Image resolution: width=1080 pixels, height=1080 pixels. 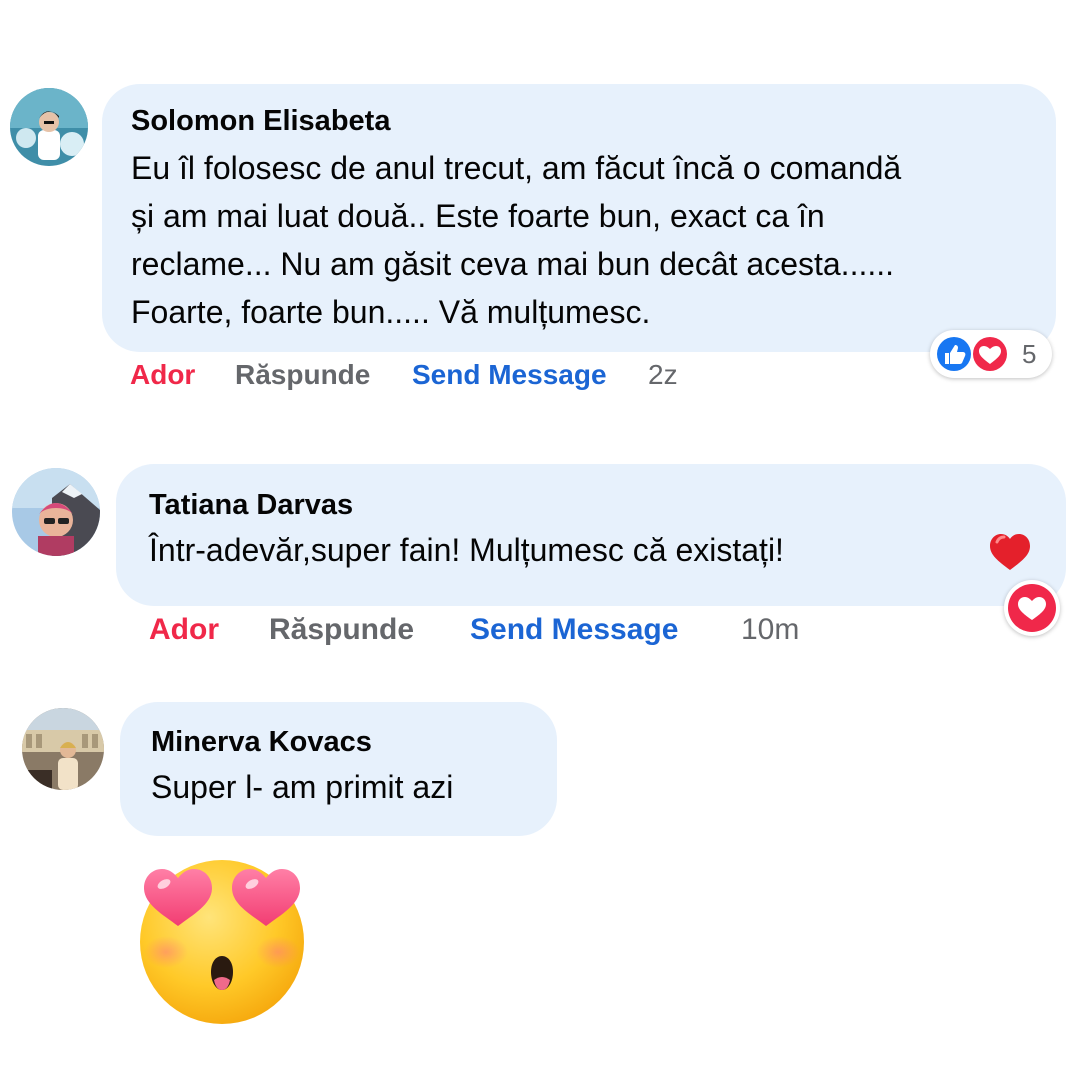 What do you see at coordinates (354, 742) in the screenshot?
I see `comment-author-name: Minerva Kovacs` at bounding box center [354, 742].